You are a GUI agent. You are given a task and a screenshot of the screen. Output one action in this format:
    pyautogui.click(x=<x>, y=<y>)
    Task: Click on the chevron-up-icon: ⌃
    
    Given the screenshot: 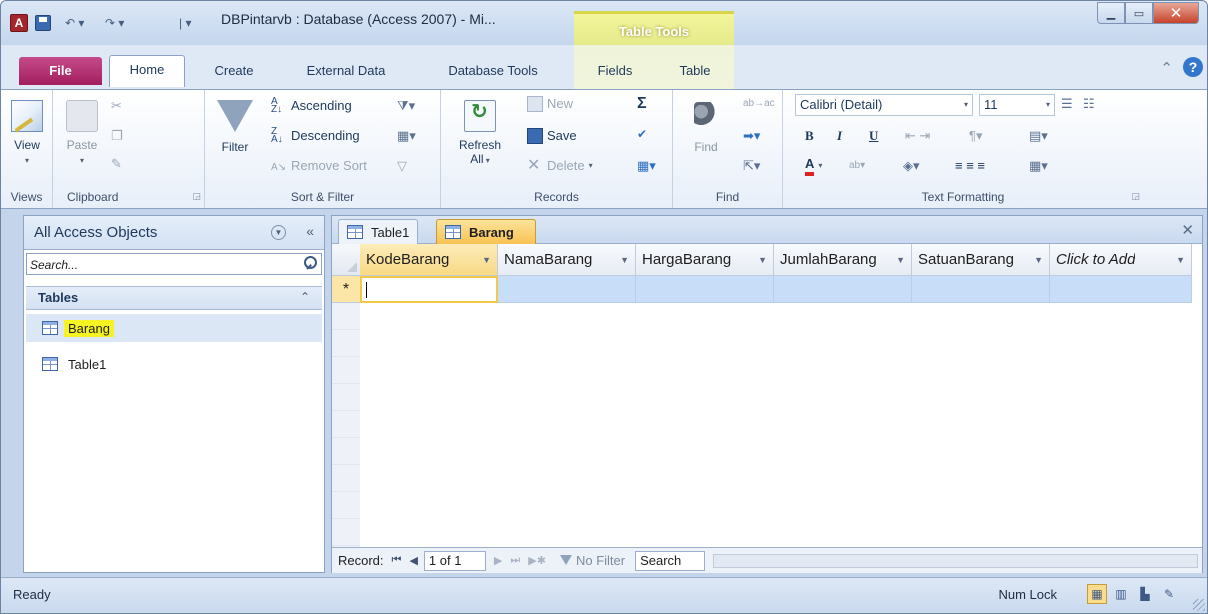 What is the action you would take?
    pyautogui.click(x=305, y=297)
    